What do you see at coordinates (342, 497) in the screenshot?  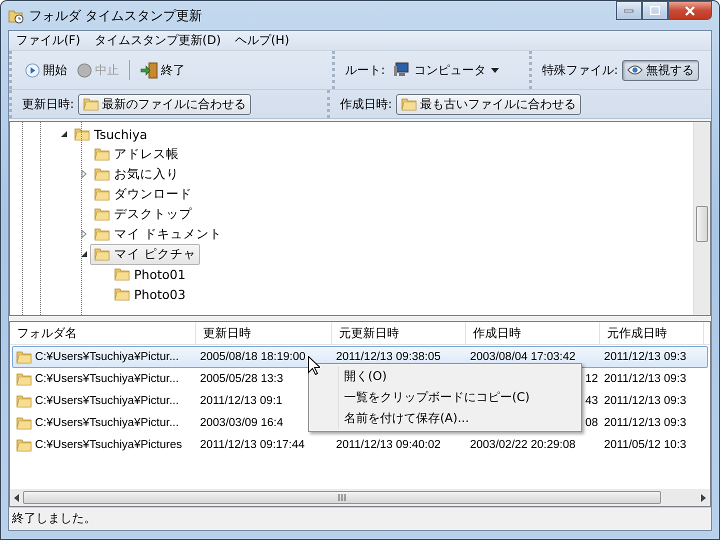 I see `grip-icon` at bounding box center [342, 497].